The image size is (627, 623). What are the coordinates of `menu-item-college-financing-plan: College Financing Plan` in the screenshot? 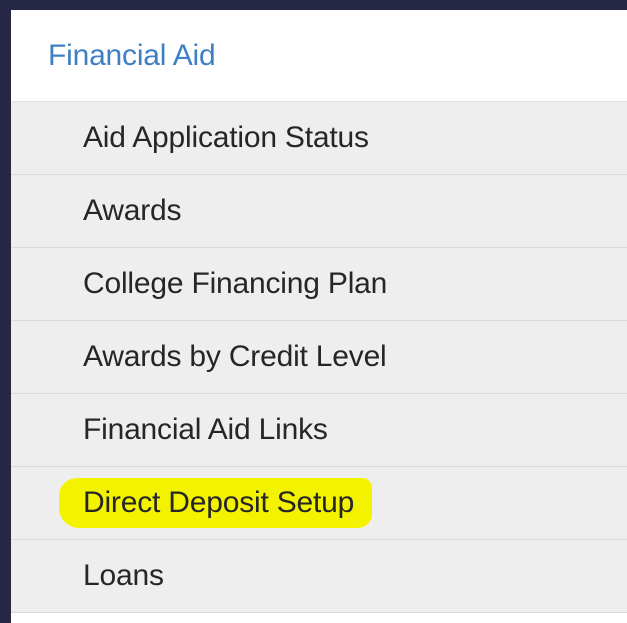 It's located at (319, 284).